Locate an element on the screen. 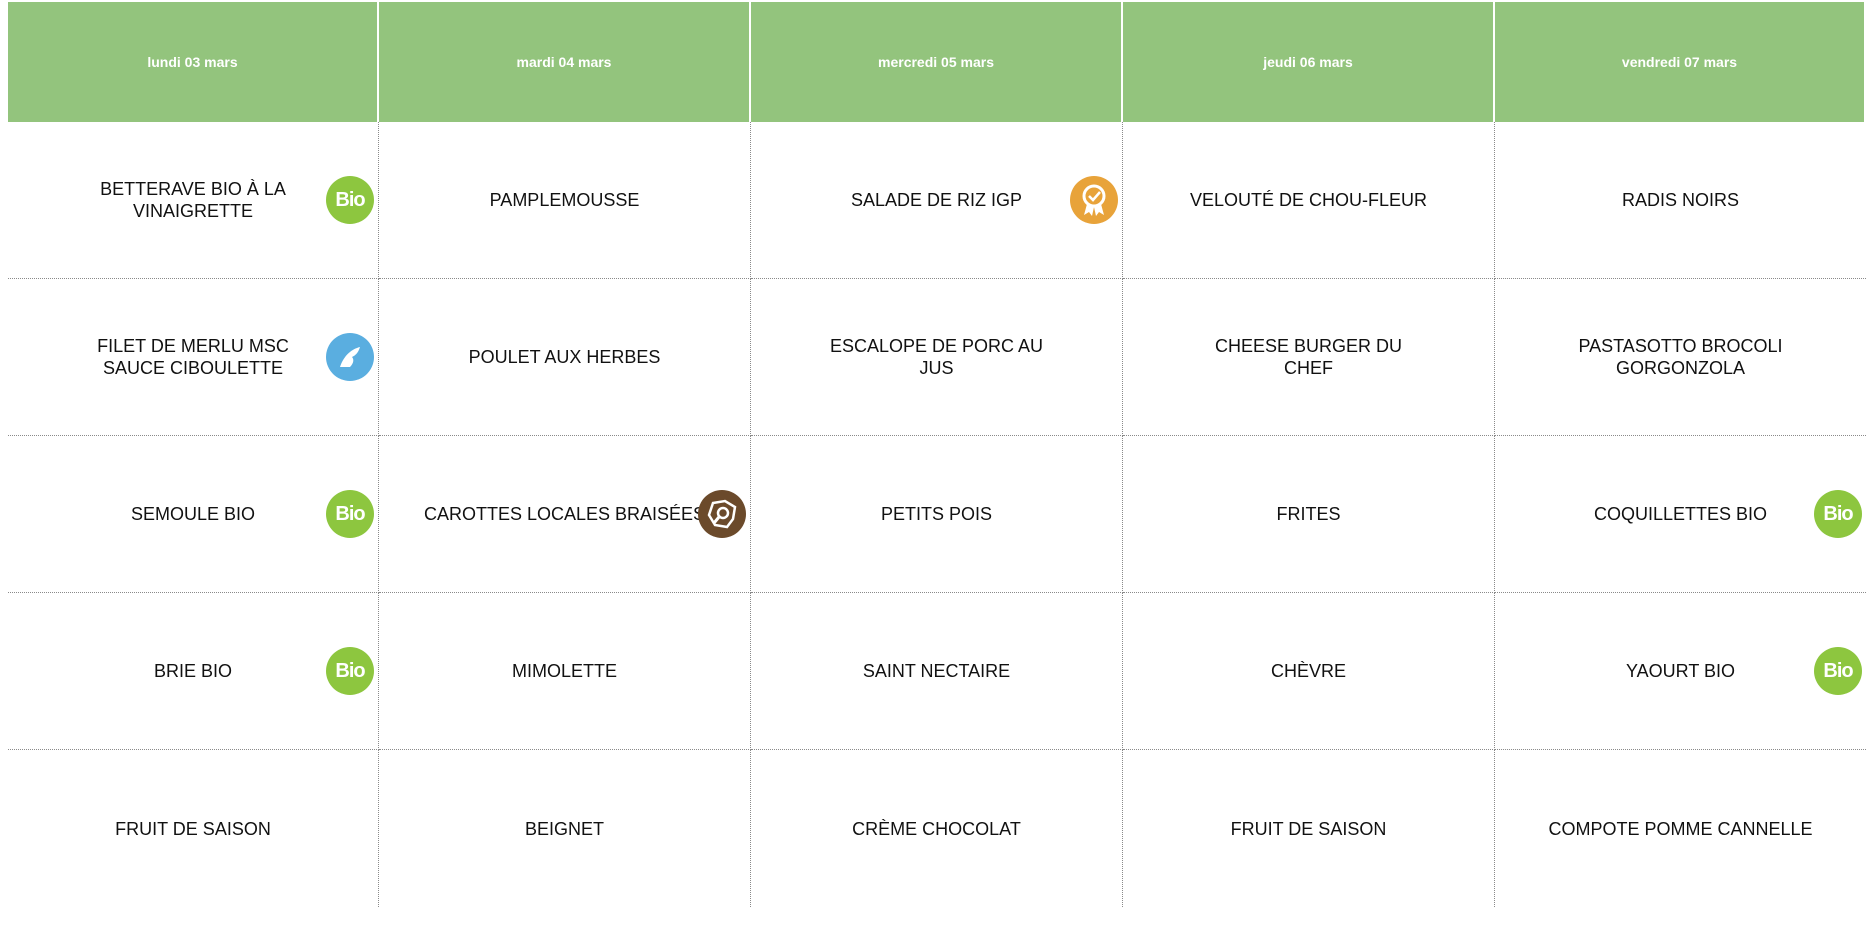  menu-cell: POULET AUX HERBES is located at coordinates (565, 357).